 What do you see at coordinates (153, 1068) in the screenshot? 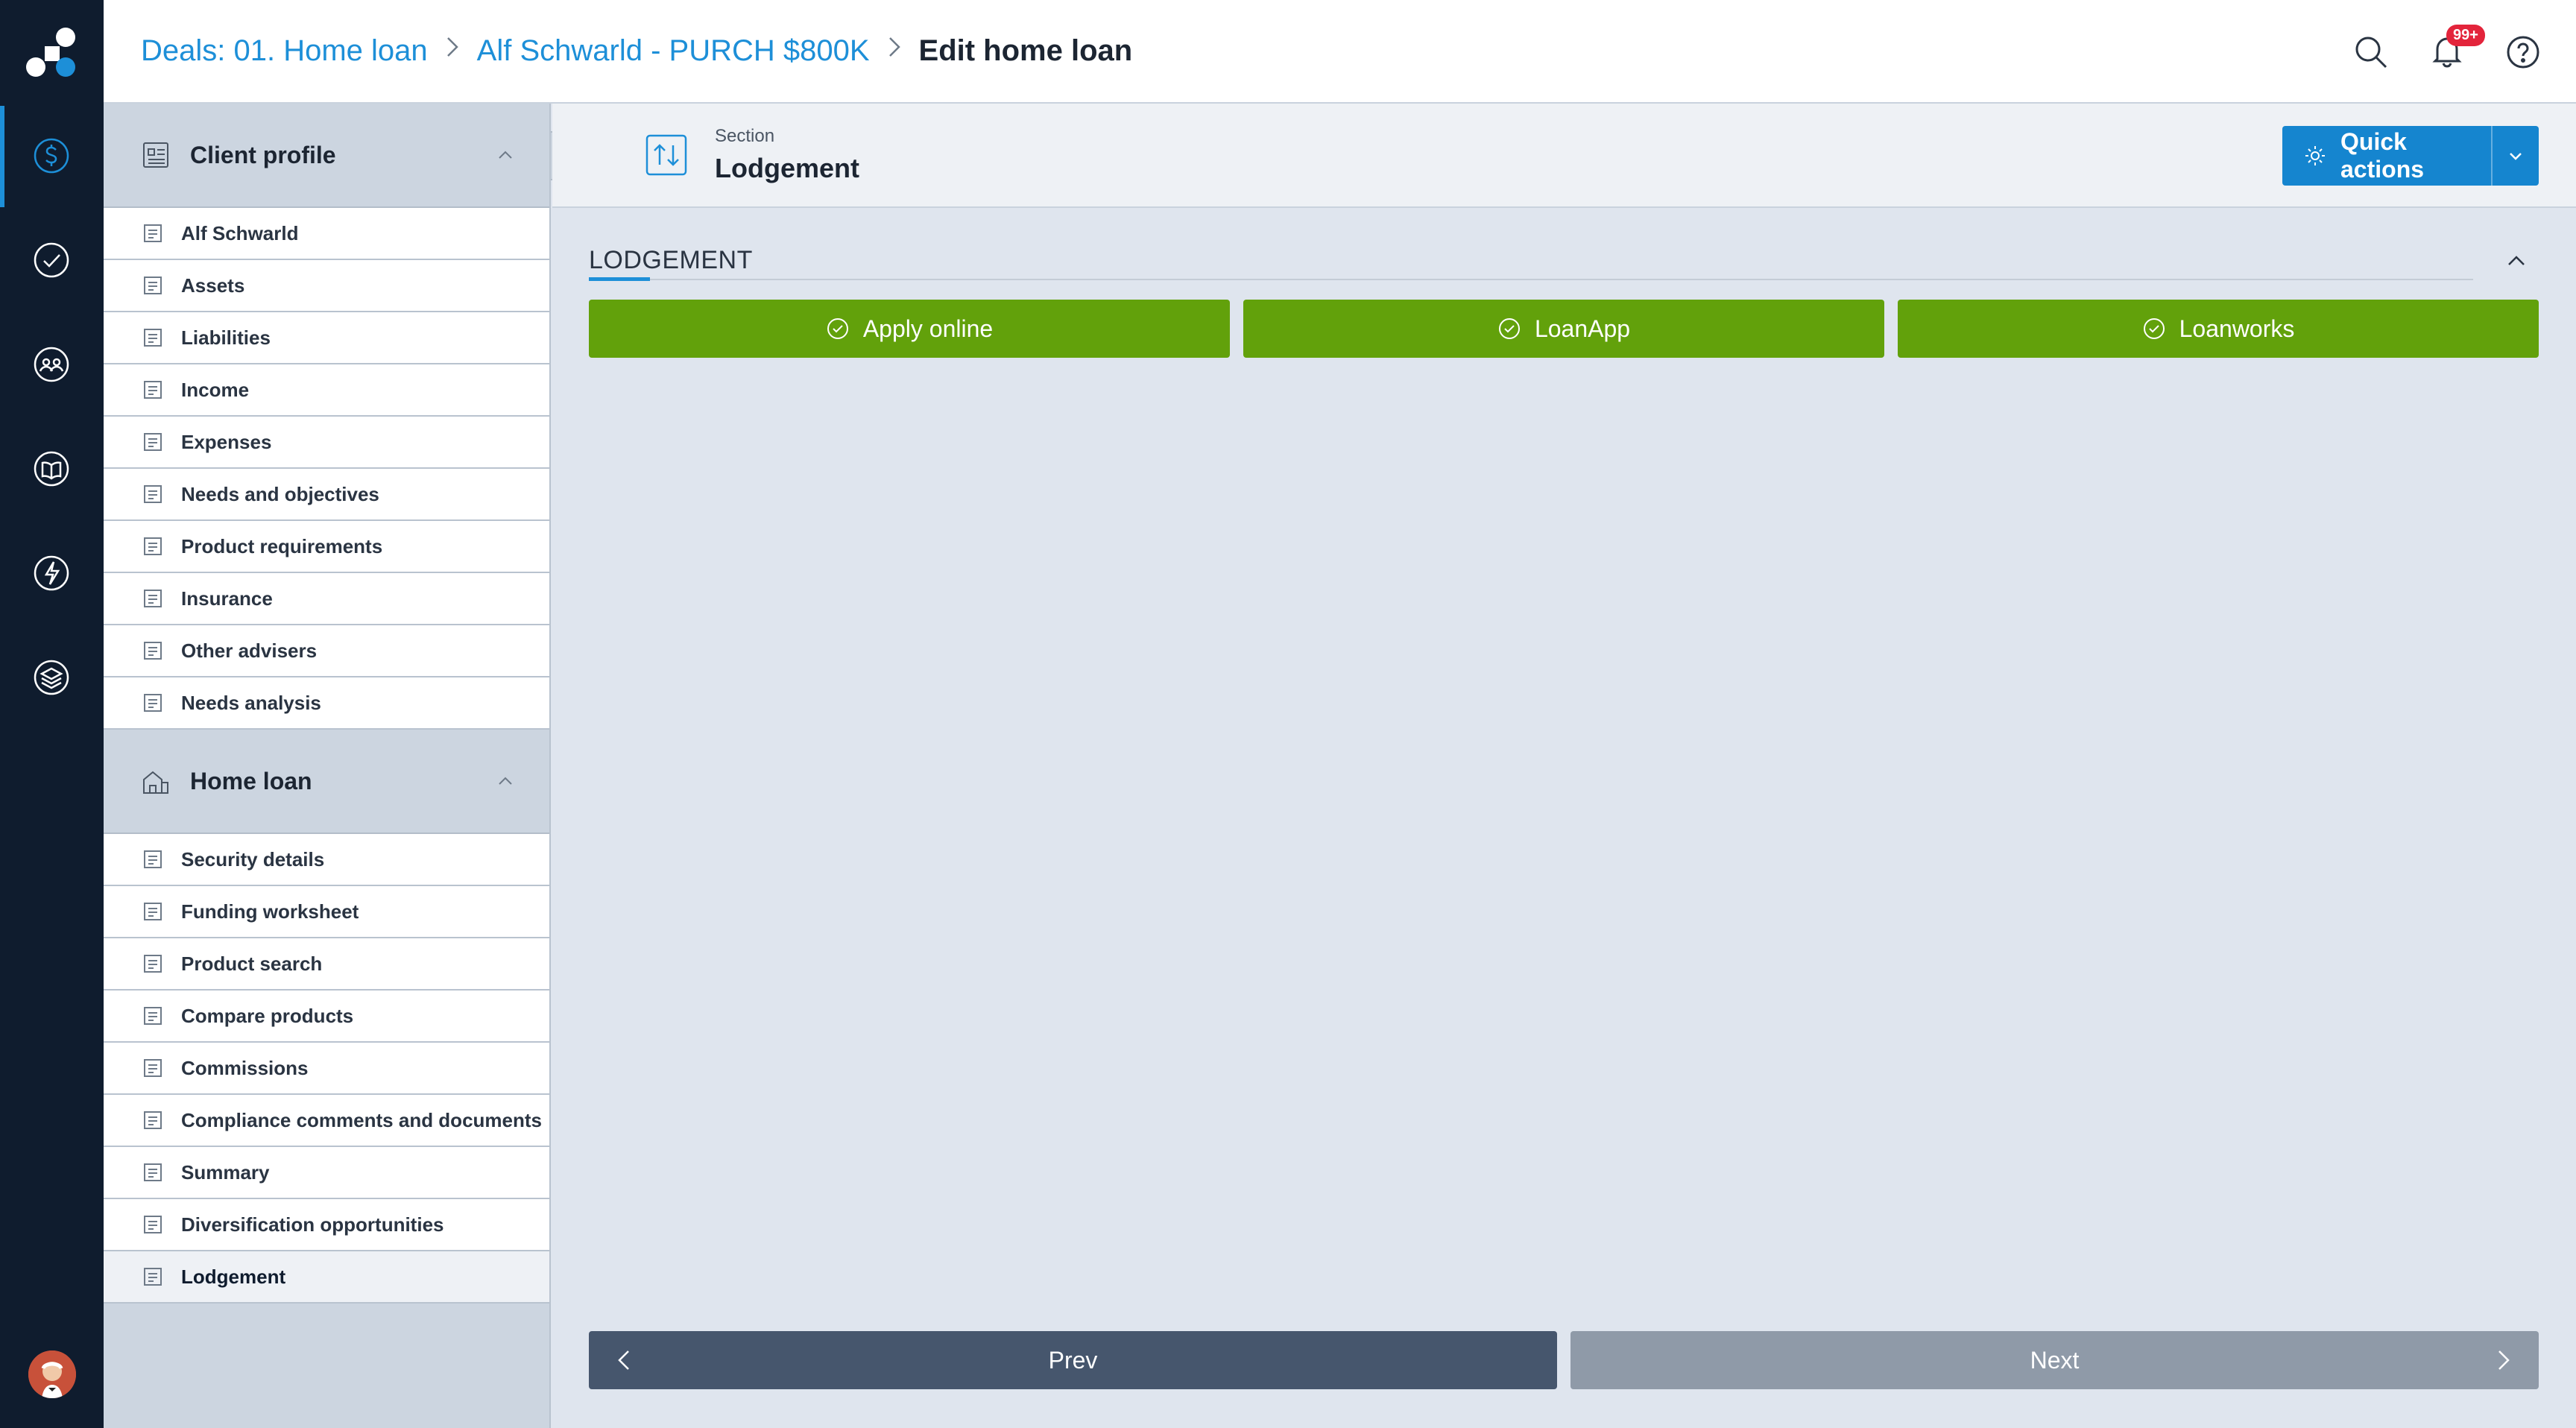
I see `commission-icon` at bounding box center [153, 1068].